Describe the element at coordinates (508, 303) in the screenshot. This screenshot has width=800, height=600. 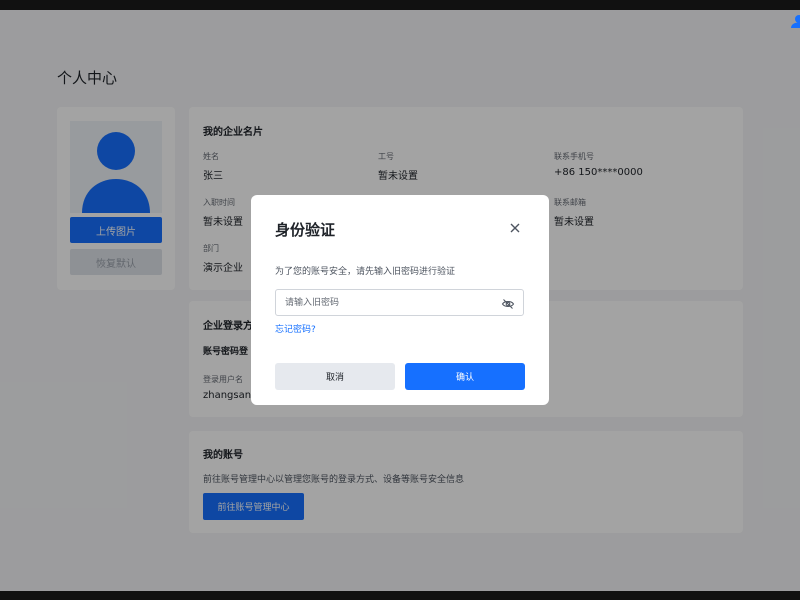
I see `eye-off-icon` at that location.